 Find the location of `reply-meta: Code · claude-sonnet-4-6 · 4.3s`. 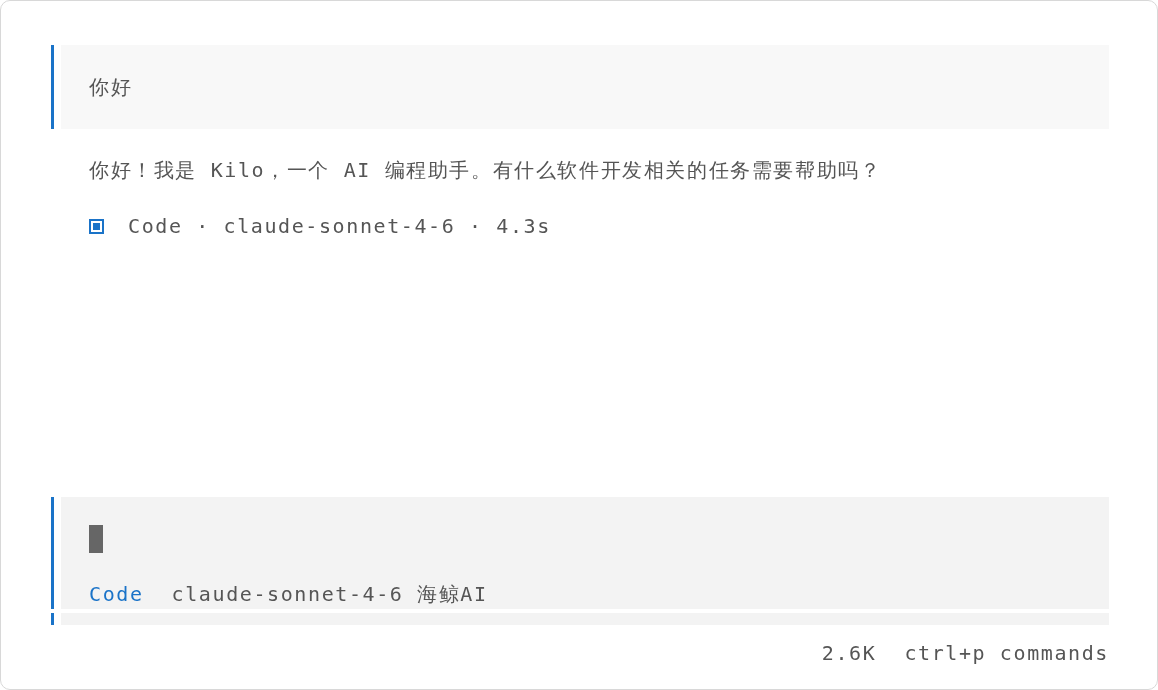

reply-meta: Code · claude-sonnet-4-6 · 4.3s is located at coordinates (339, 226).